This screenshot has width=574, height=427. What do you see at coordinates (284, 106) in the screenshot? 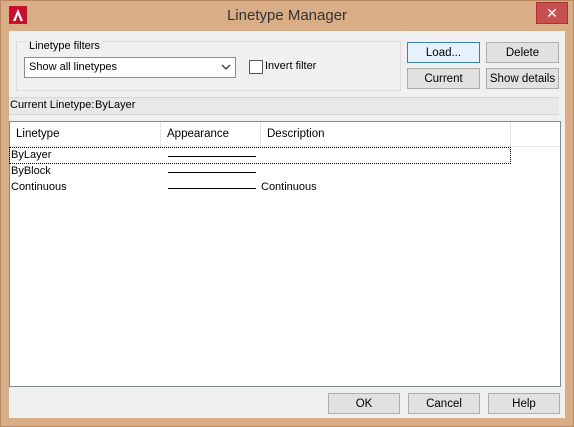
I see `current-linetype-bar: Current Linetype: ByLayer` at bounding box center [284, 106].